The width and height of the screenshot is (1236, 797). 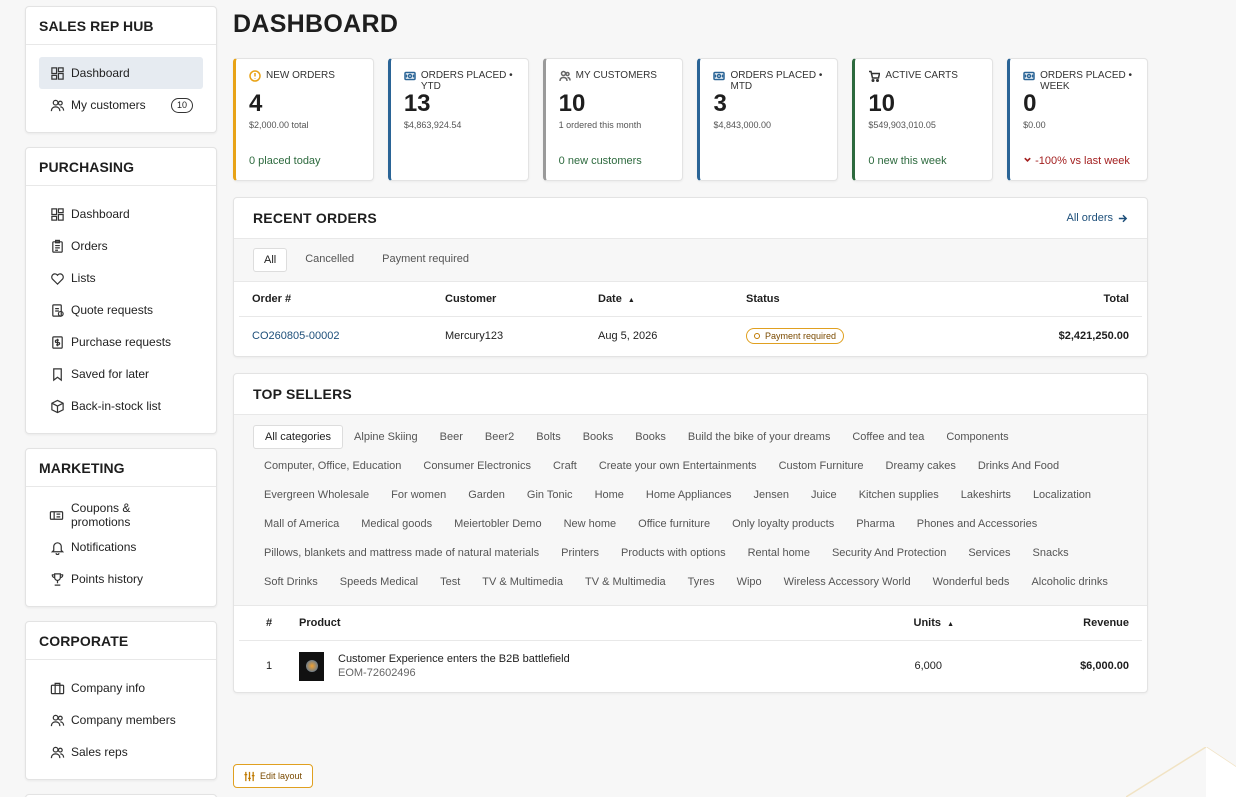 What do you see at coordinates (977, 437) in the screenshot?
I see `category-chip: Components` at bounding box center [977, 437].